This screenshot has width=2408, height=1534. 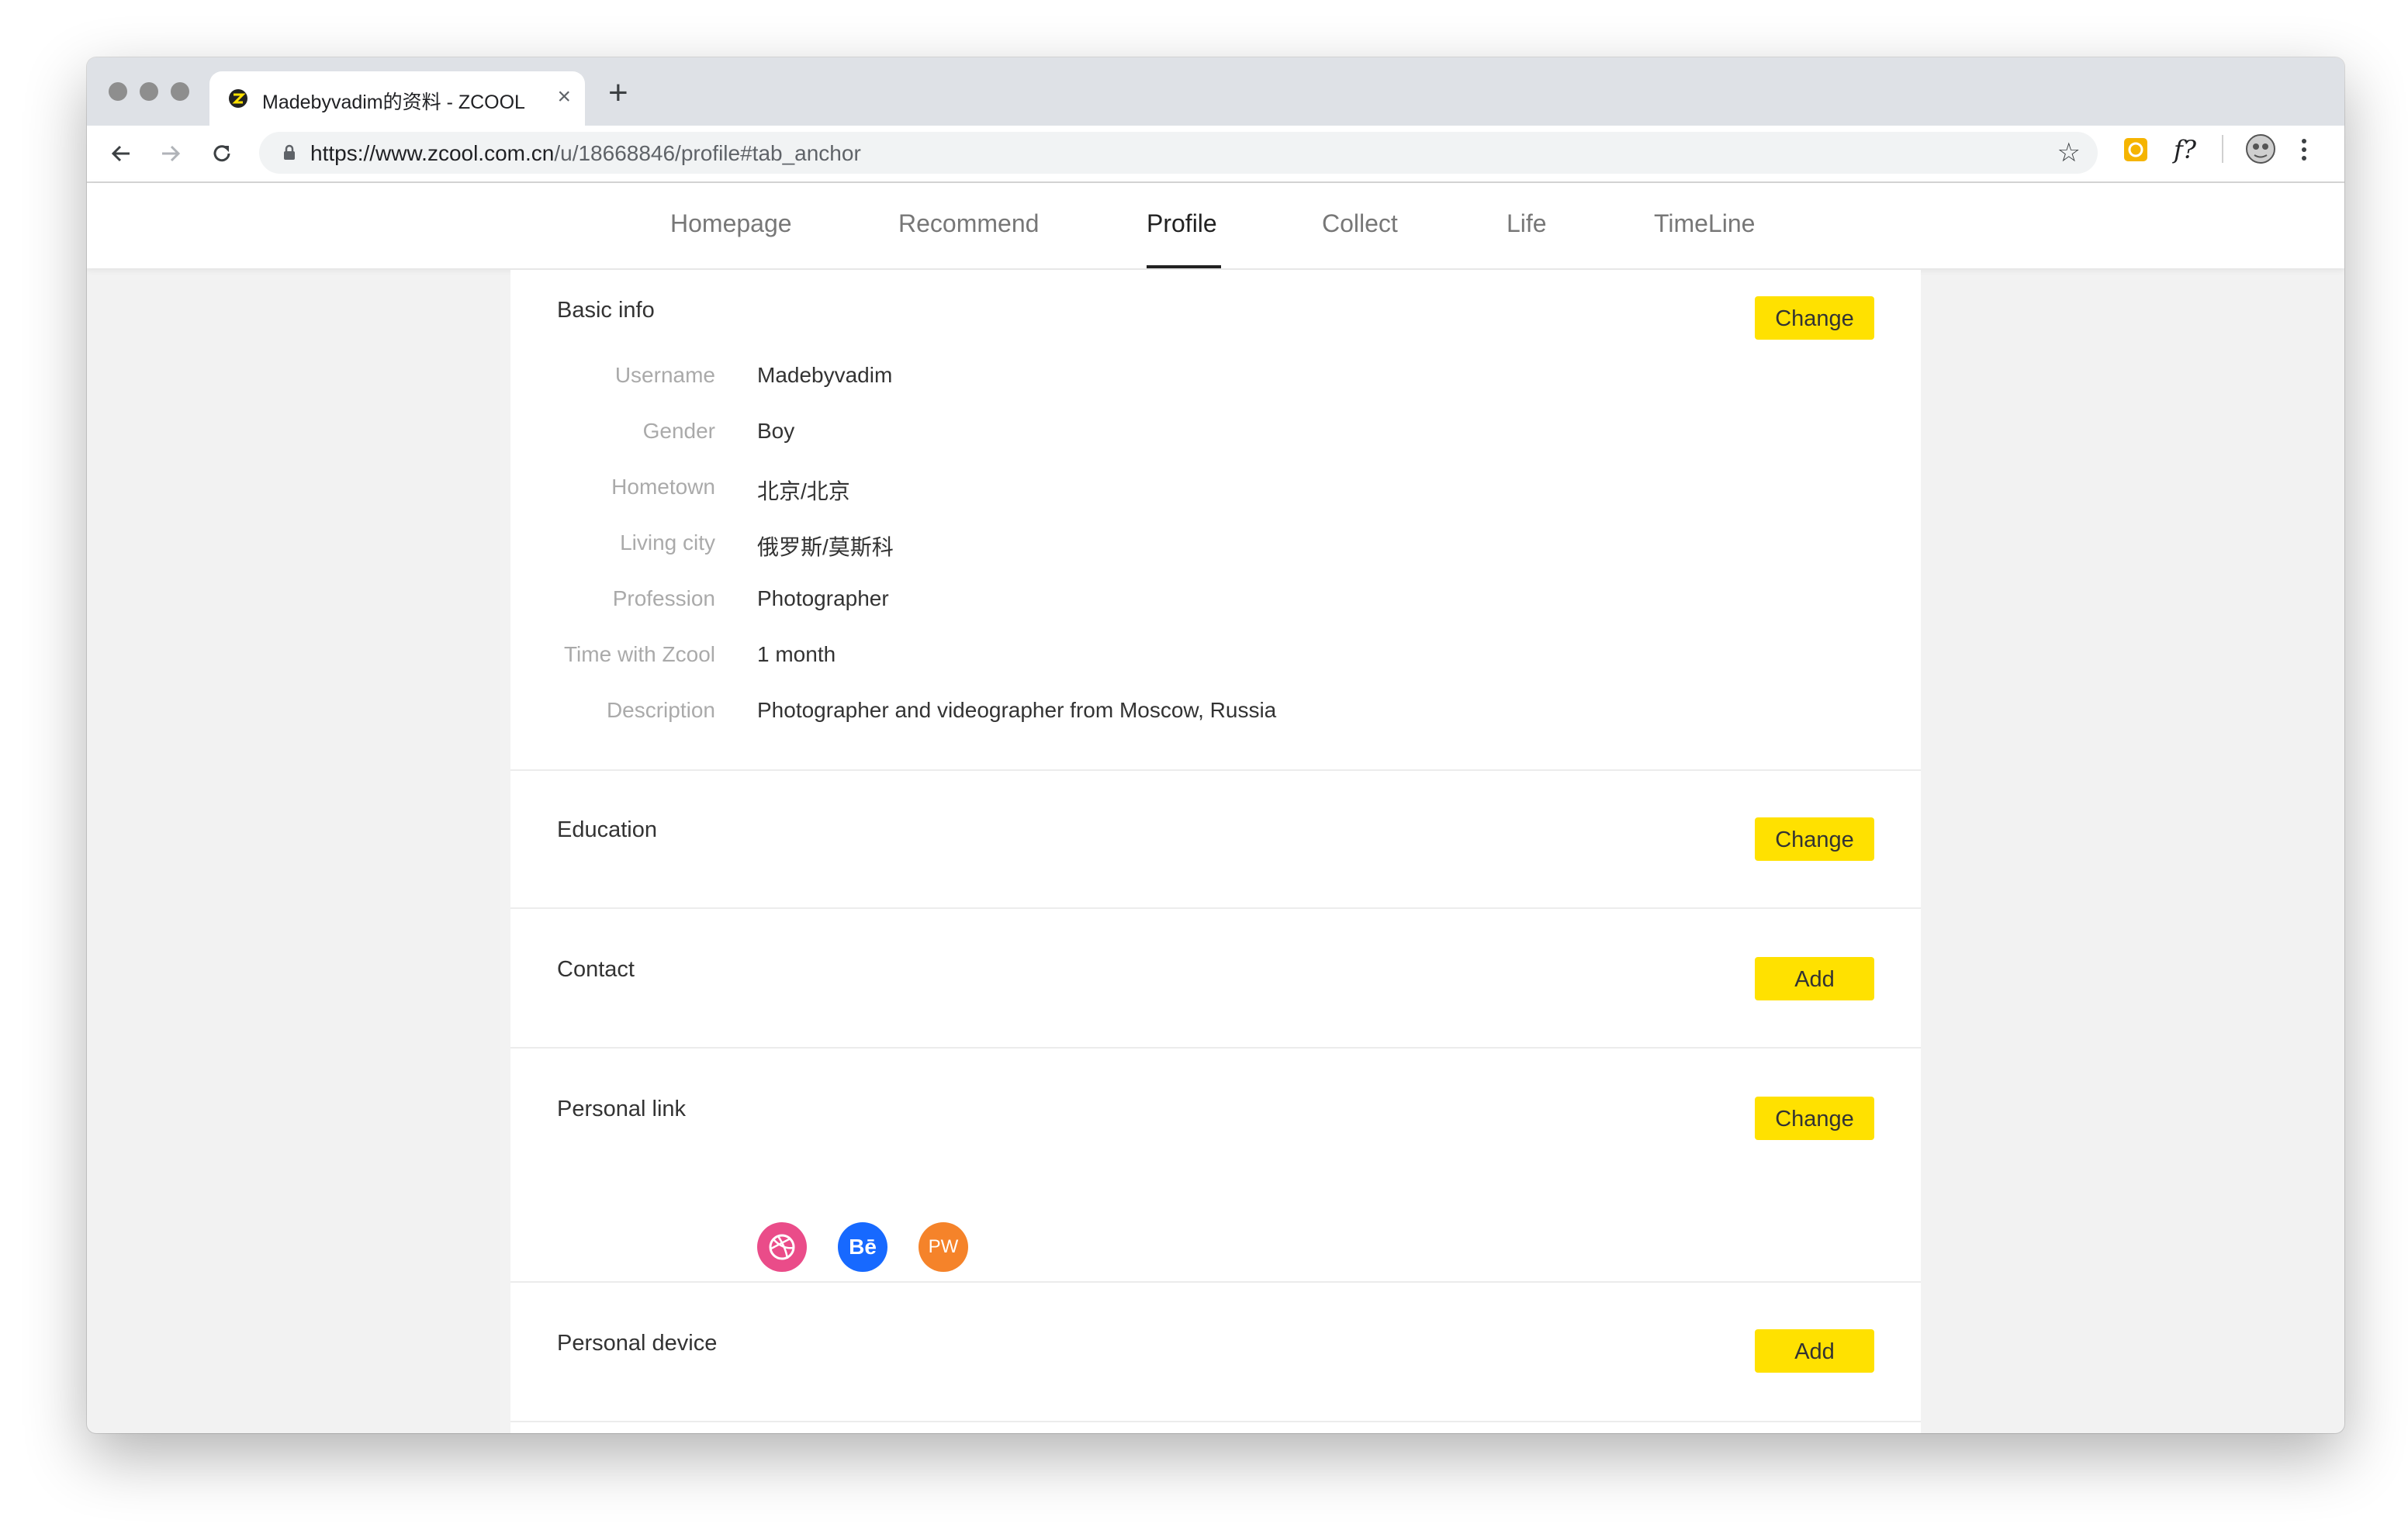 I want to click on nav-timeline: TimeLine, so click(x=1705, y=223).